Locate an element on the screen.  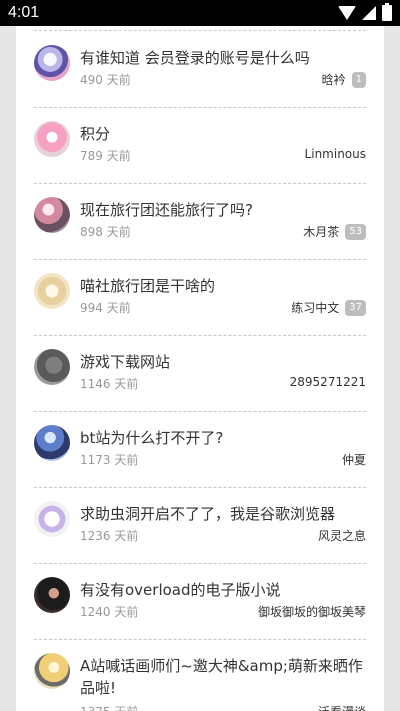
status-bar: 4:01 is located at coordinates (200, 13).